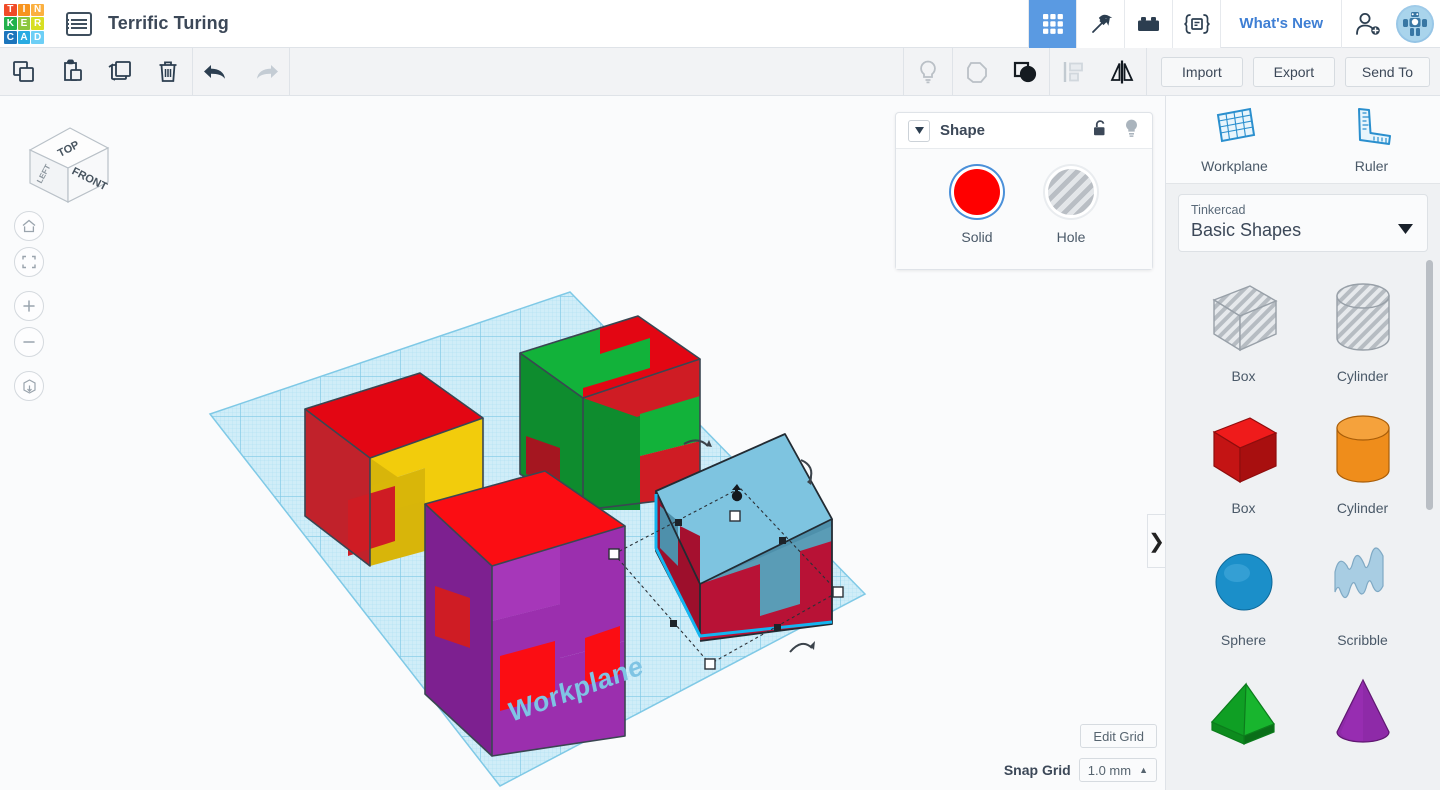 This screenshot has width=1440, height=790. Describe the element at coordinates (1387, 71) in the screenshot. I see `send-to-button: Send To` at that location.